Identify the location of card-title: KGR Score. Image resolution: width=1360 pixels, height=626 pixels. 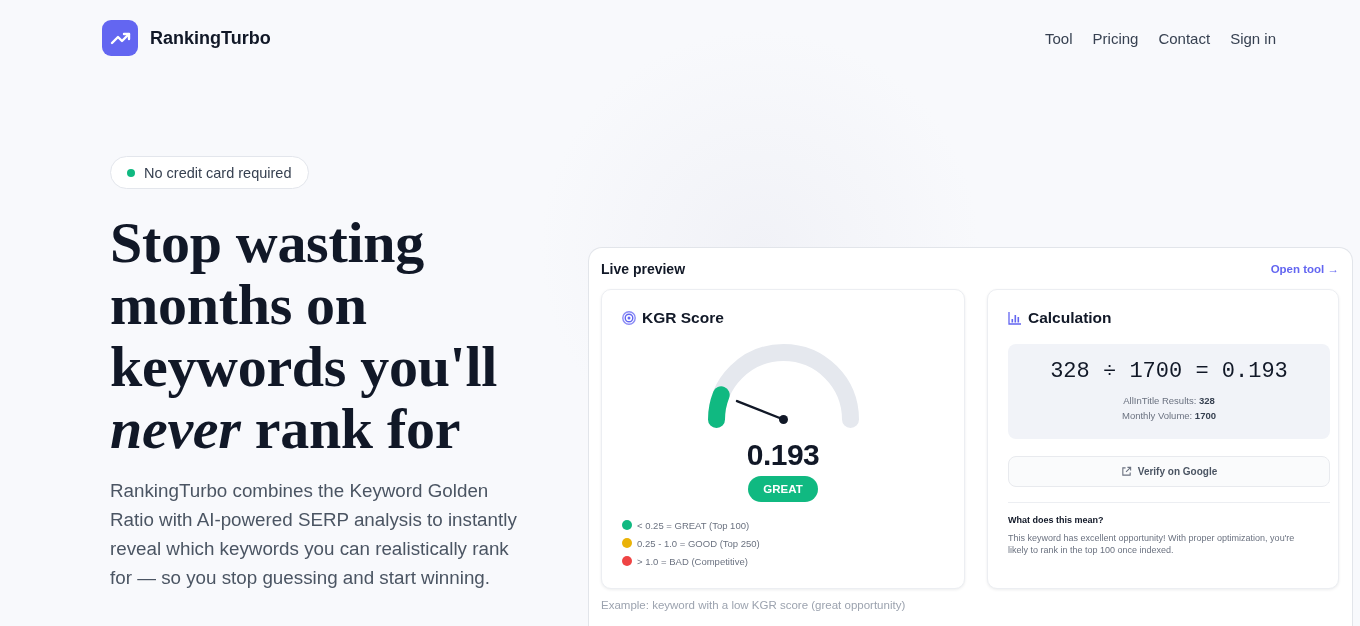
(683, 318).